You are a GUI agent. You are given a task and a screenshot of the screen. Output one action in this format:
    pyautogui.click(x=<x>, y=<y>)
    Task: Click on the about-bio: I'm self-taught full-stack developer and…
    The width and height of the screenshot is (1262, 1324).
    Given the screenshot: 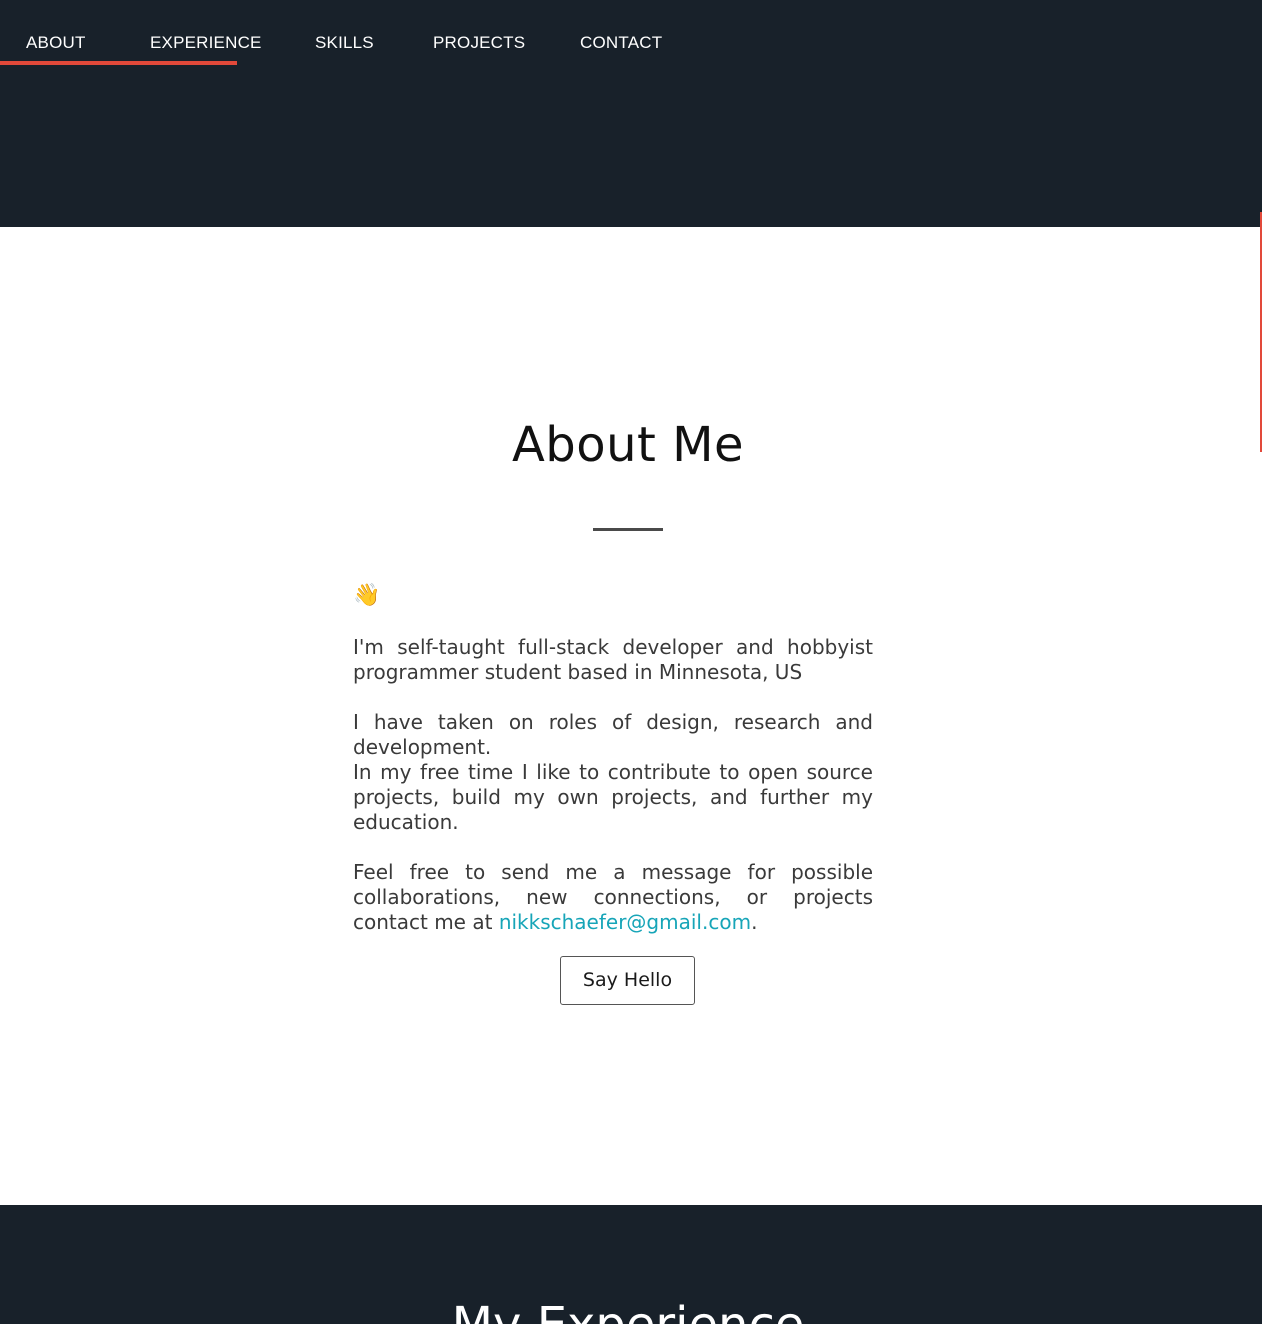 What is the action you would take?
    pyautogui.click(x=613, y=785)
    